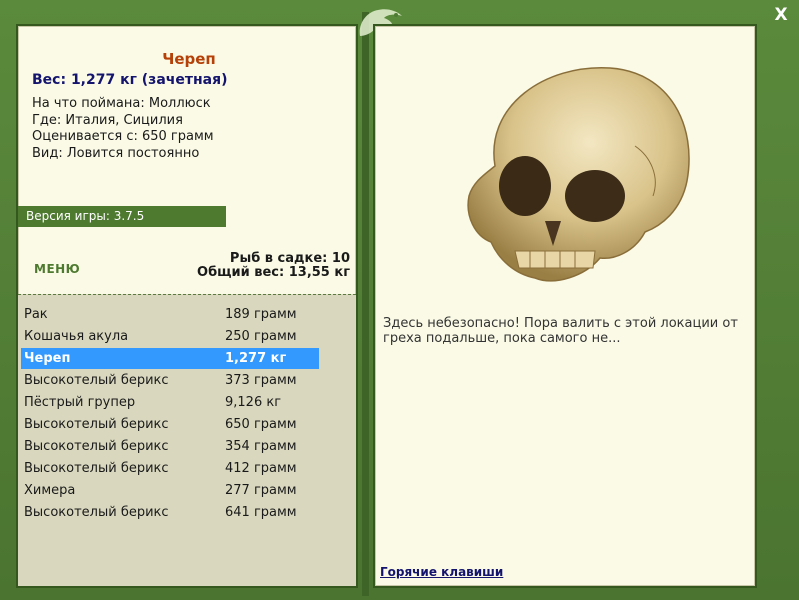 The width and height of the screenshot is (799, 600). What do you see at coordinates (170, 380) in the screenshot?
I see `list-item: Высокотелый берикс 373 грамм` at bounding box center [170, 380].